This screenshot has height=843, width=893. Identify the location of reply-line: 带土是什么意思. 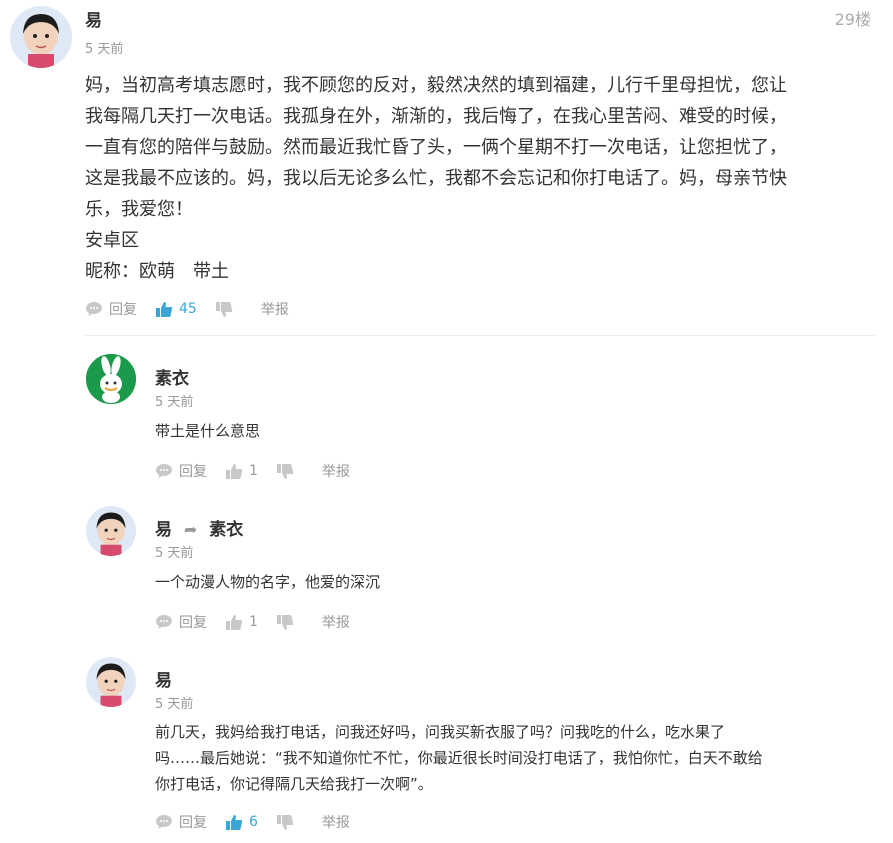
(208, 431).